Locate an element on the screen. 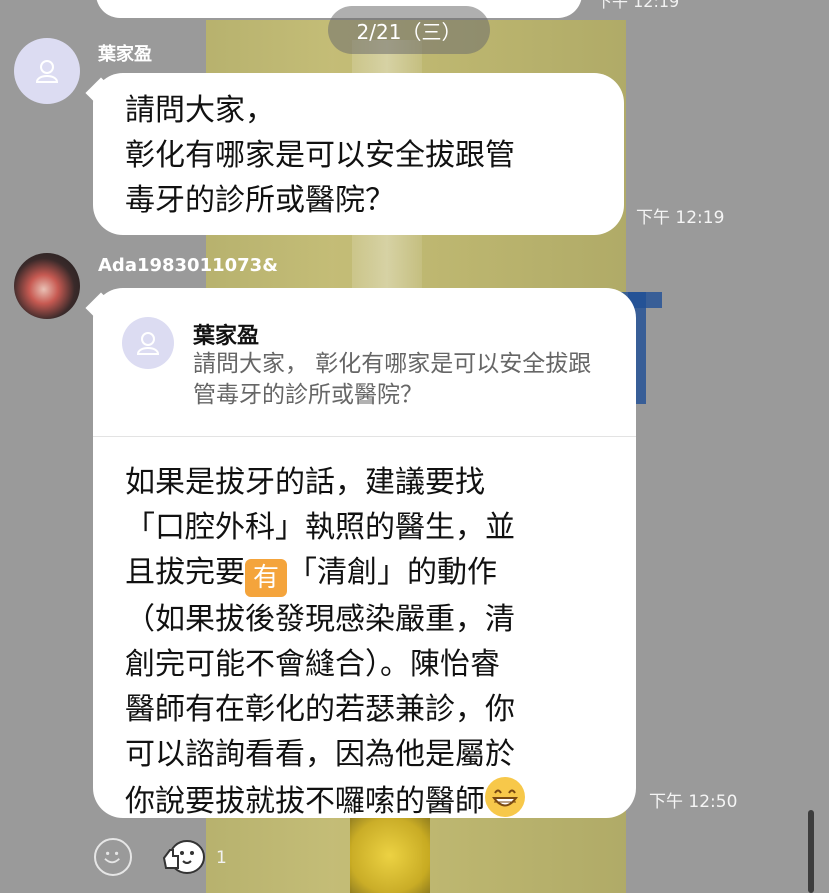 This screenshot has width=829, height=893. message-time: 下午 12:50 is located at coordinates (693, 802).